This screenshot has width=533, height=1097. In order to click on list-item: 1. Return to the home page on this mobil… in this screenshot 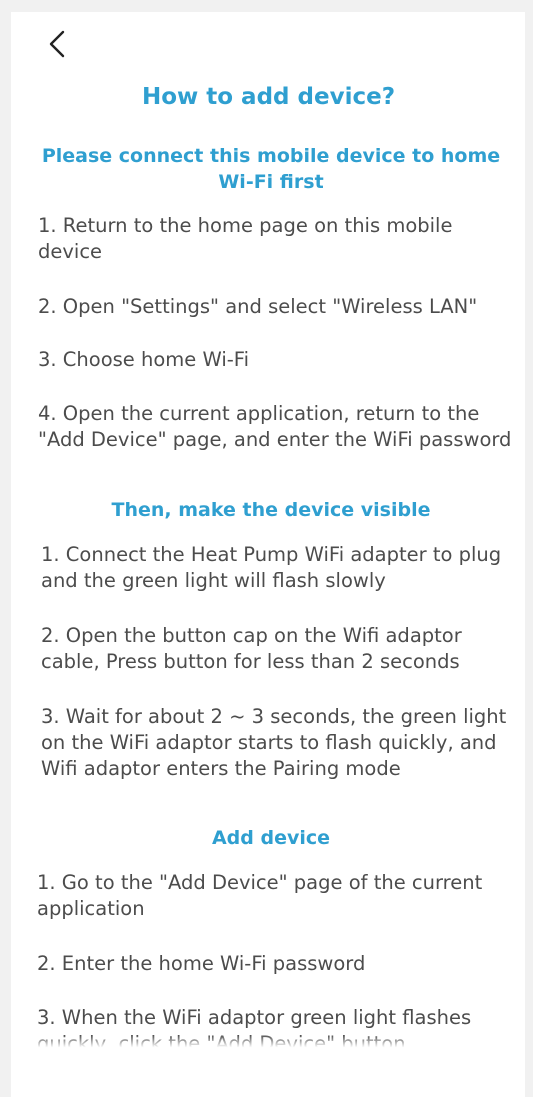, I will do `click(245, 238)`.